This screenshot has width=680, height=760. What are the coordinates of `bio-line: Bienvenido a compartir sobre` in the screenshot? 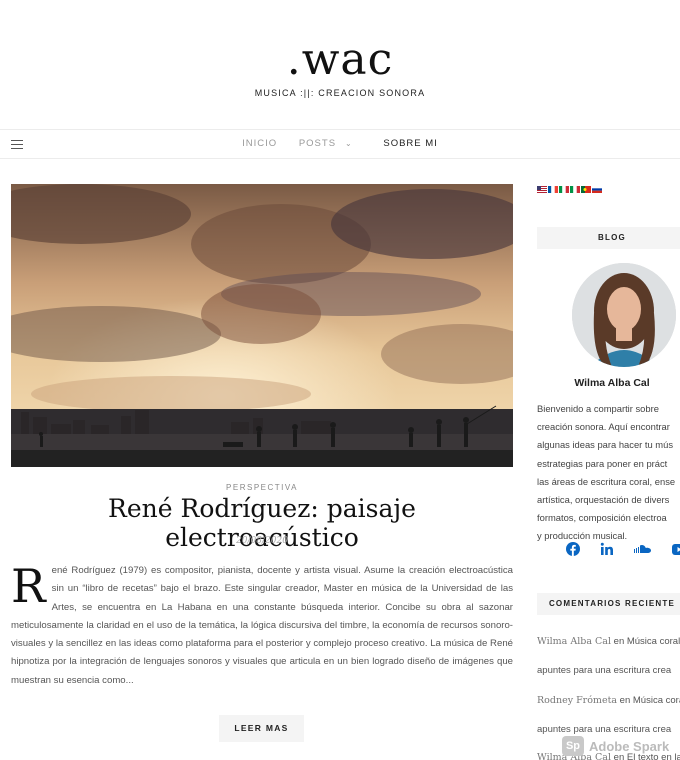 It's located at (598, 408).